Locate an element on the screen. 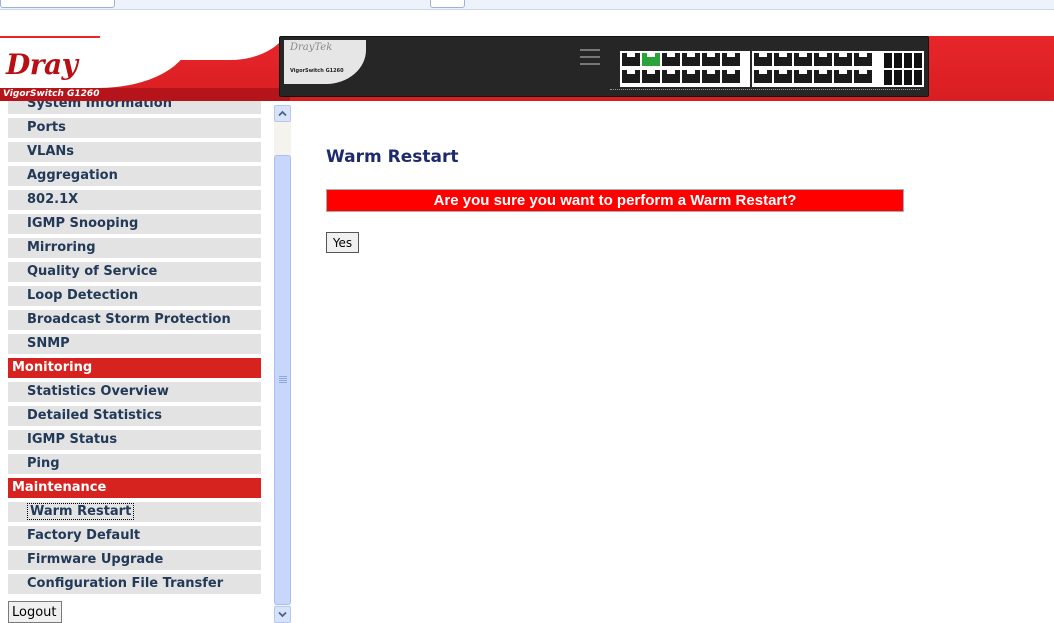 The height and width of the screenshot is (623, 1054). sidebar-item-aggregation: Aggregation is located at coordinates (134, 177).